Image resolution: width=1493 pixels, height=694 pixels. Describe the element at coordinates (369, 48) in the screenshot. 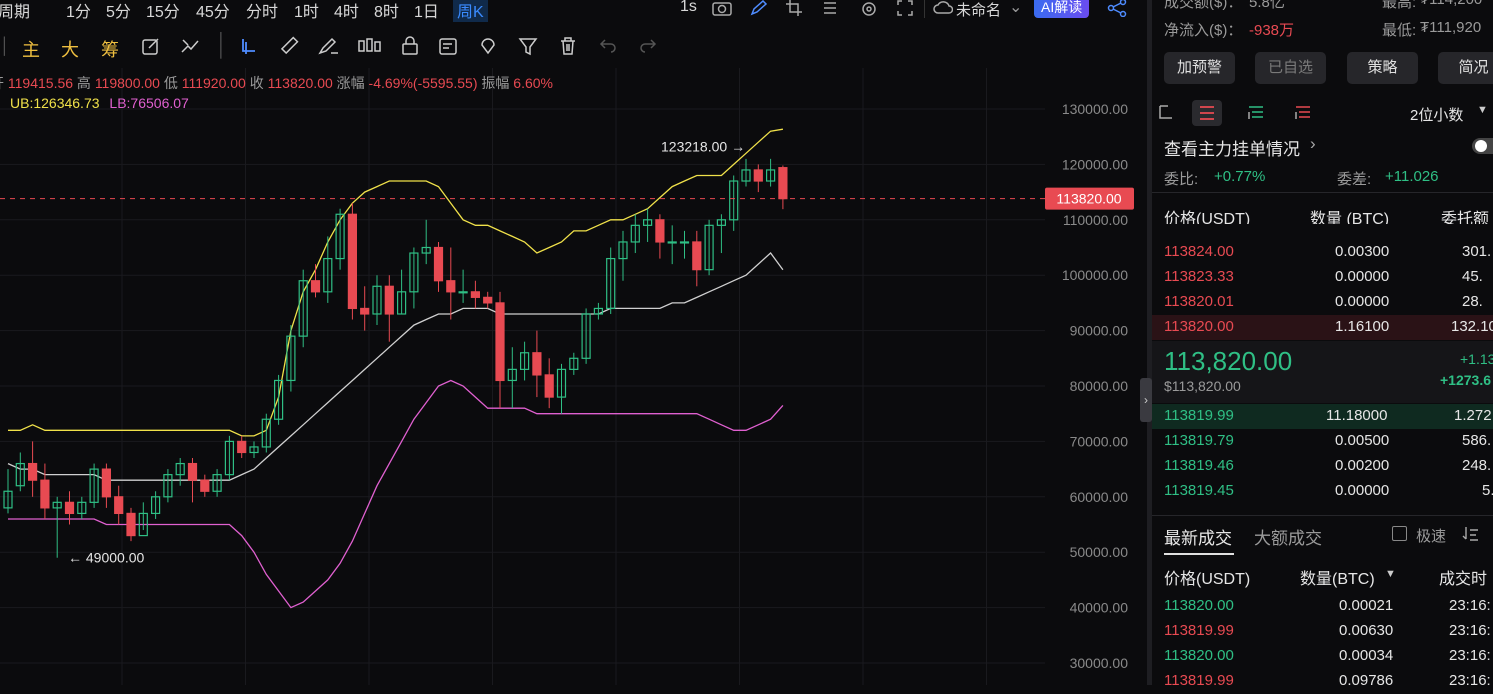

I see `candle-type-icon` at that location.